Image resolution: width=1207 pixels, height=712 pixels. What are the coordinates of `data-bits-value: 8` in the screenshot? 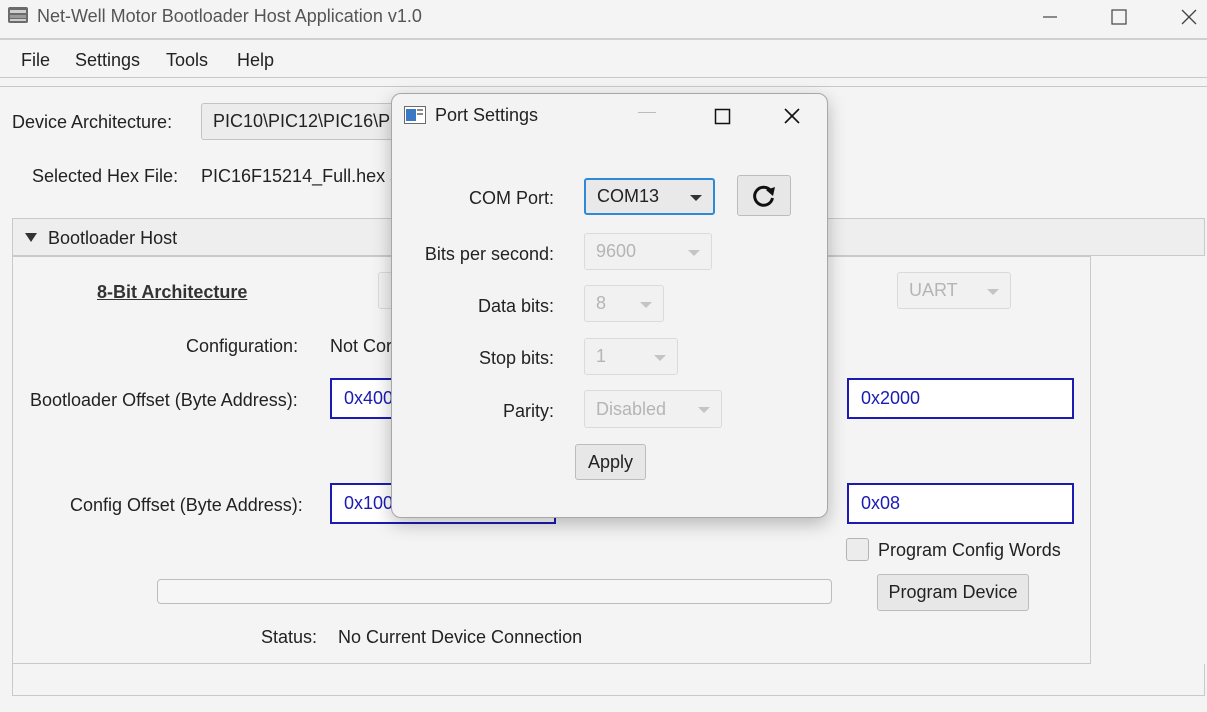 It's located at (601, 303).